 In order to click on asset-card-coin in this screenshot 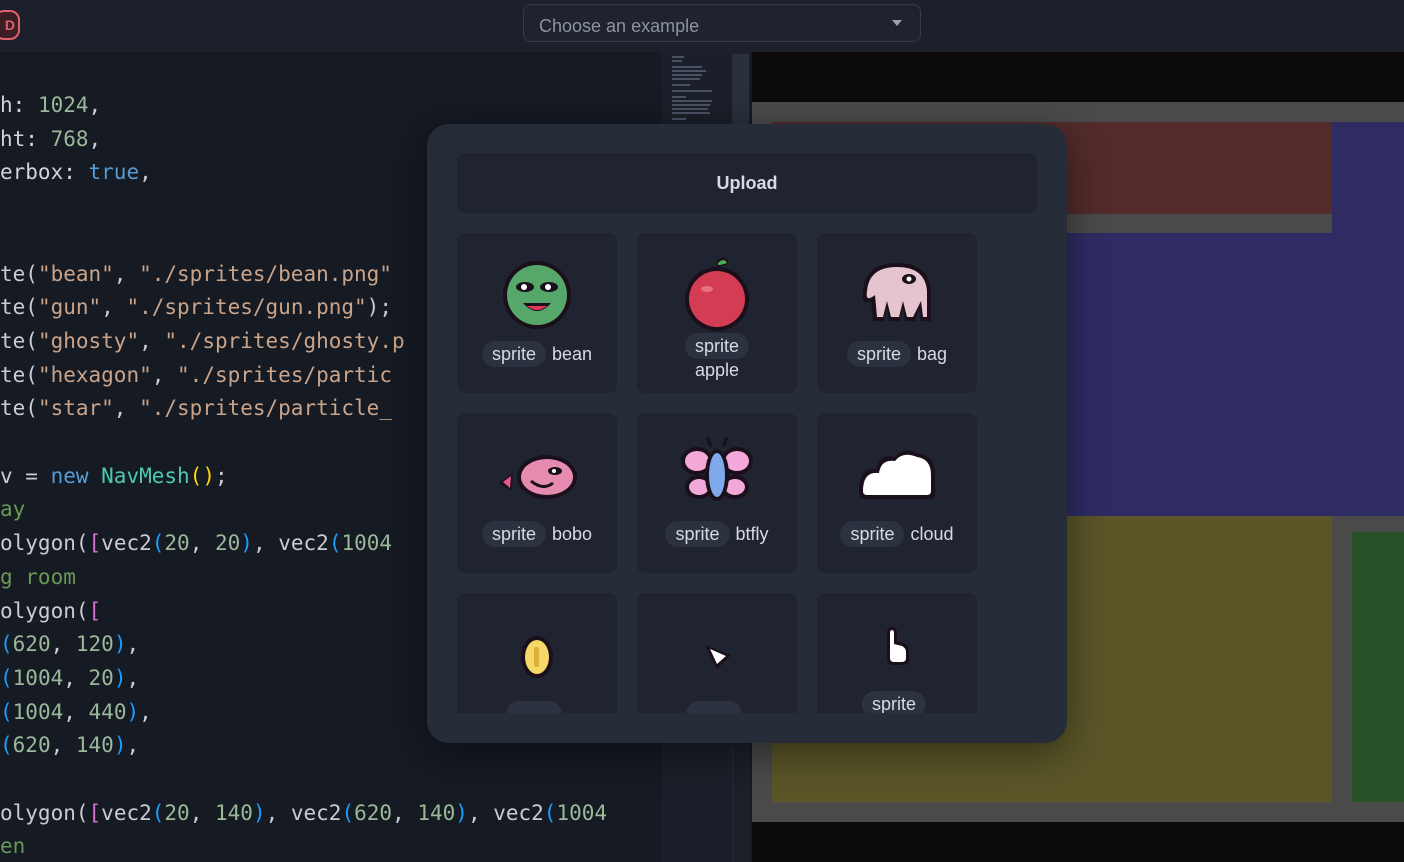, I will do `click(537, 653)`.